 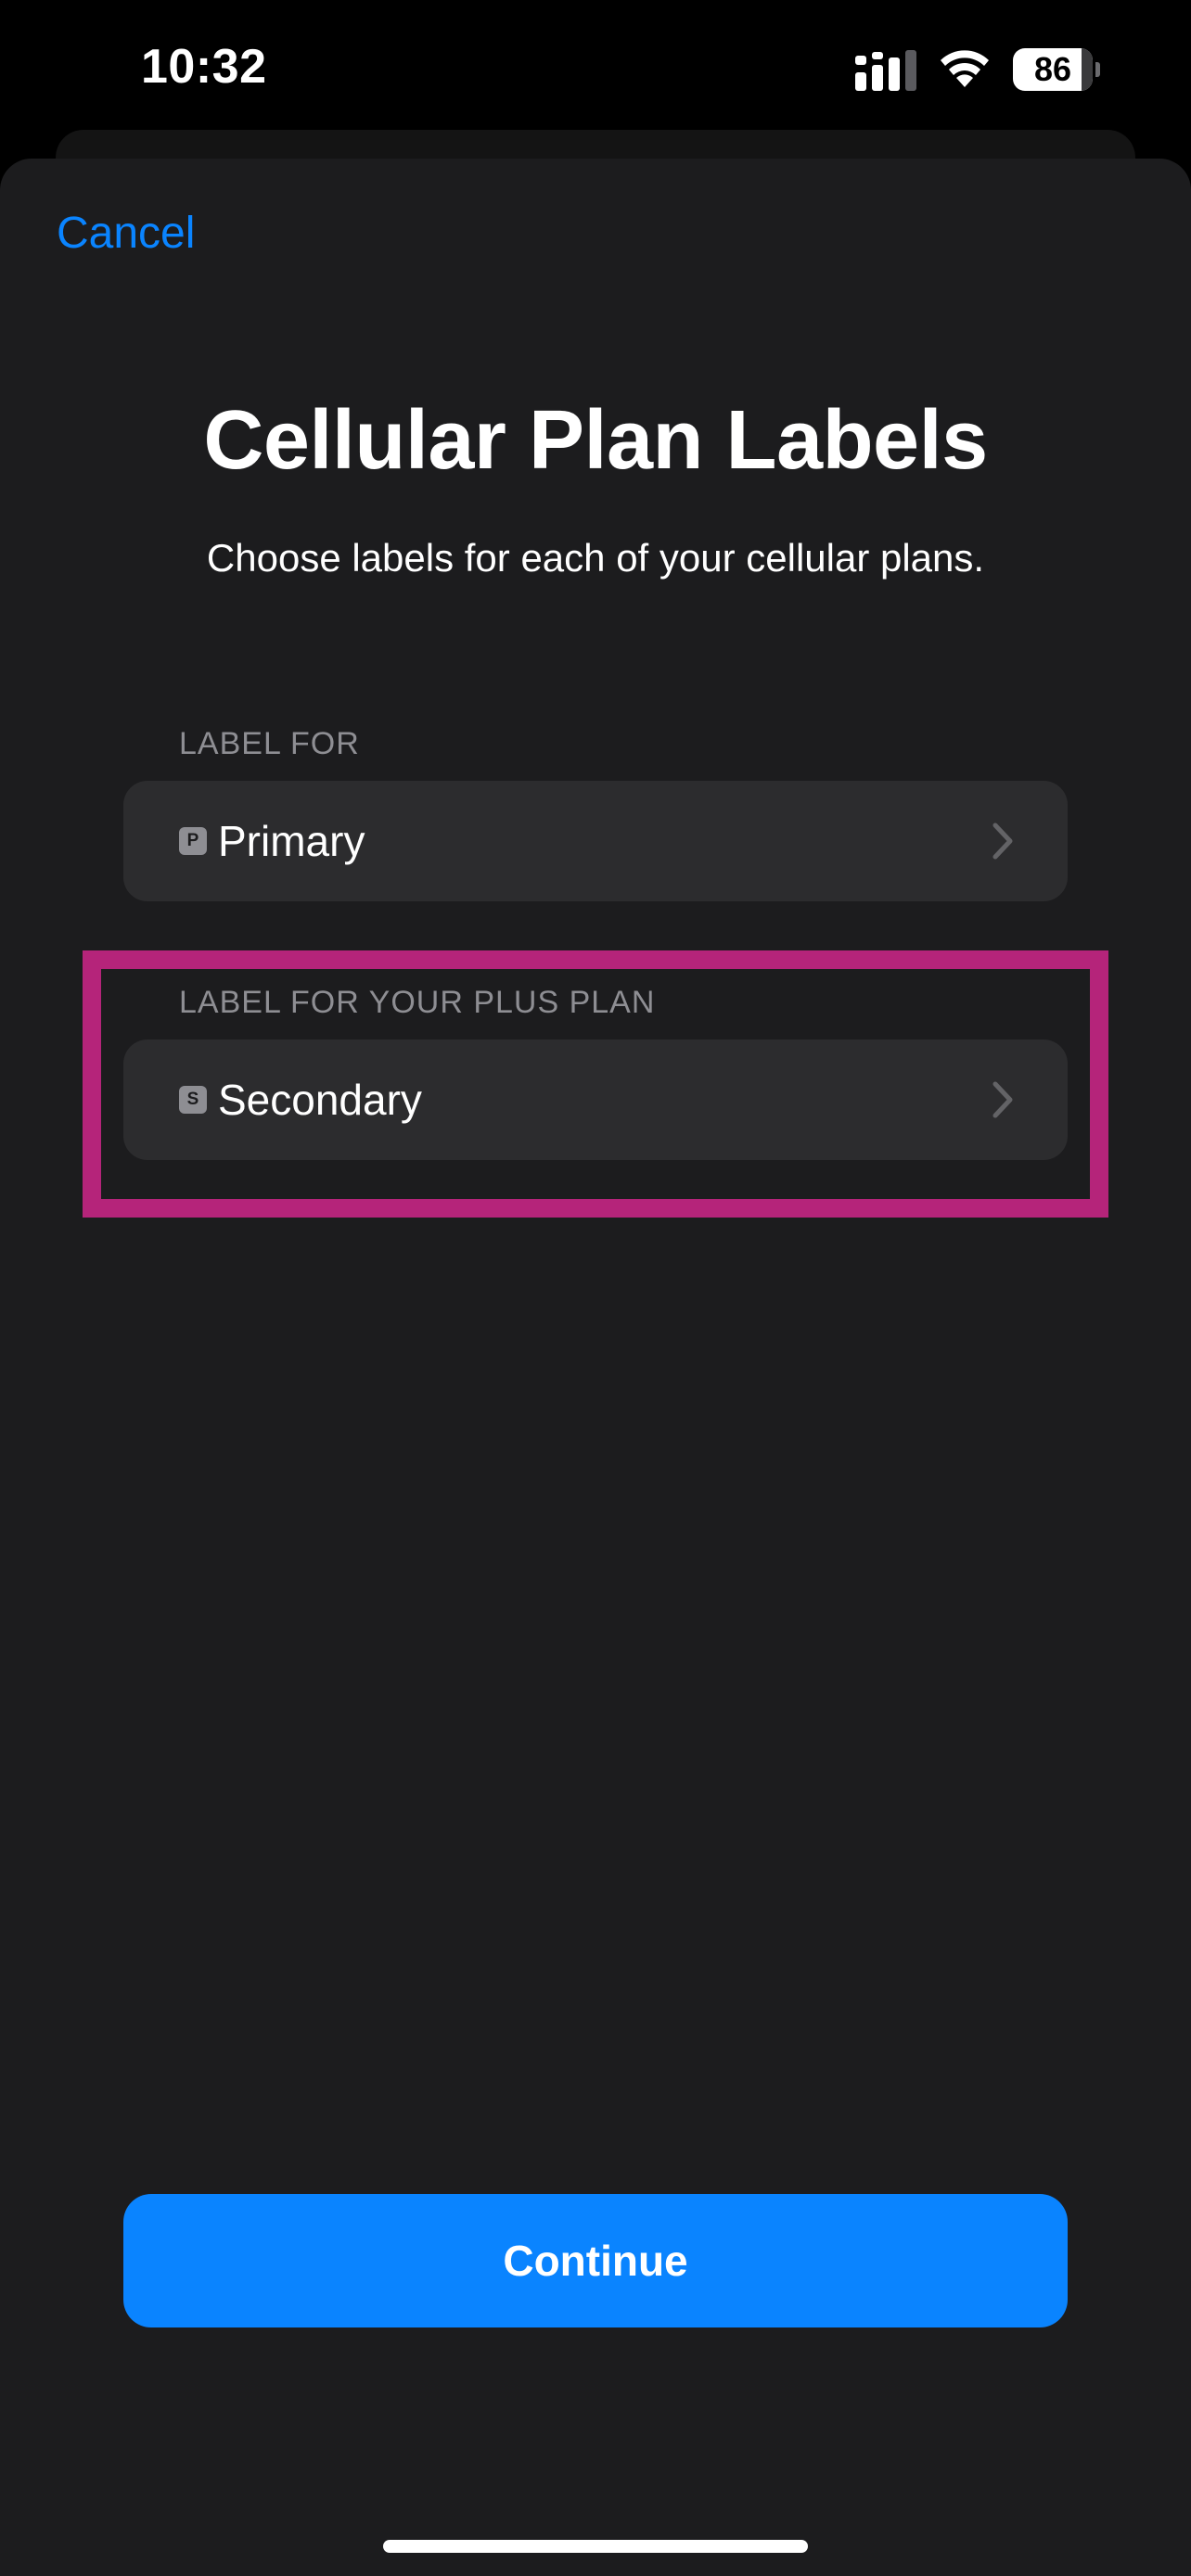 I want to click on battery-level: 86, so click(x=1052, y=69).